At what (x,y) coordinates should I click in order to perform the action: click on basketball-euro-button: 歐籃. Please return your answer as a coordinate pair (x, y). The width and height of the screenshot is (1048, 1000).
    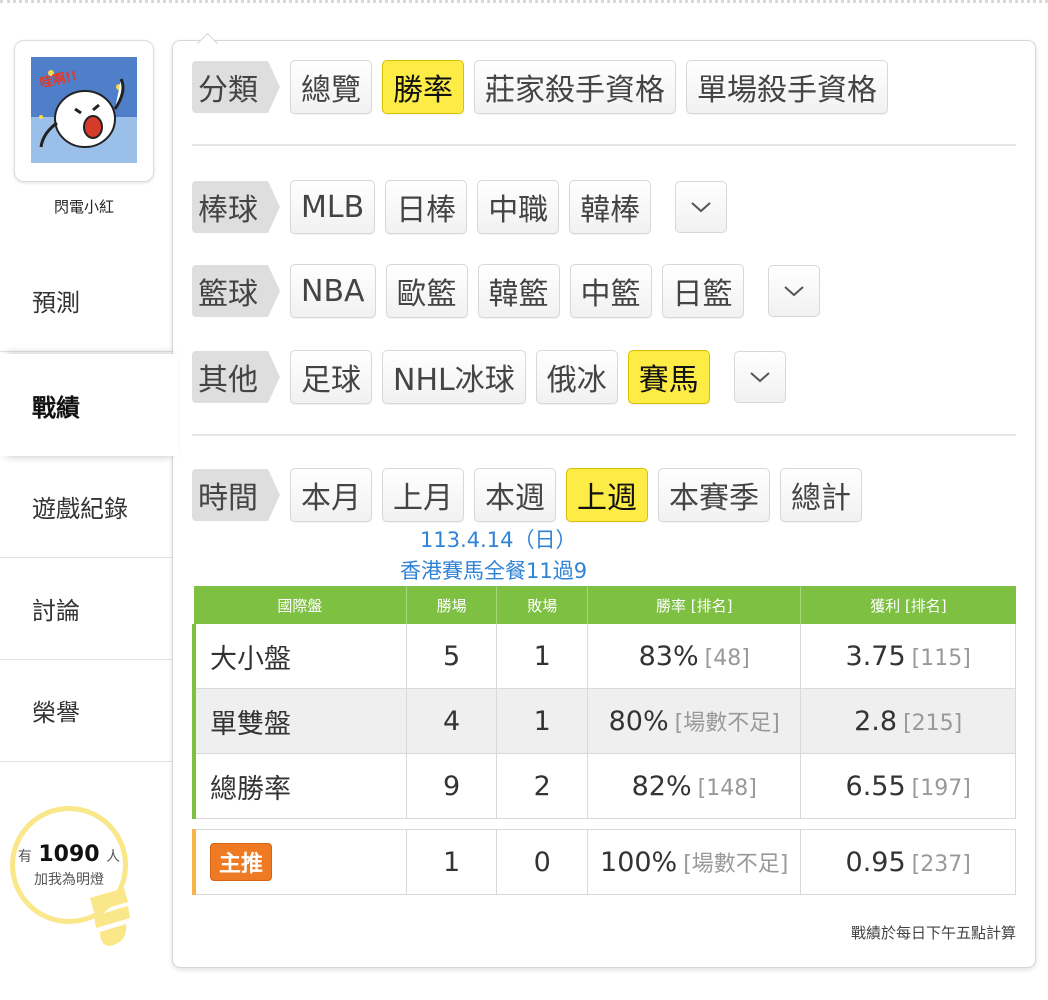
    Looking at the image, I should click on (426, 291).